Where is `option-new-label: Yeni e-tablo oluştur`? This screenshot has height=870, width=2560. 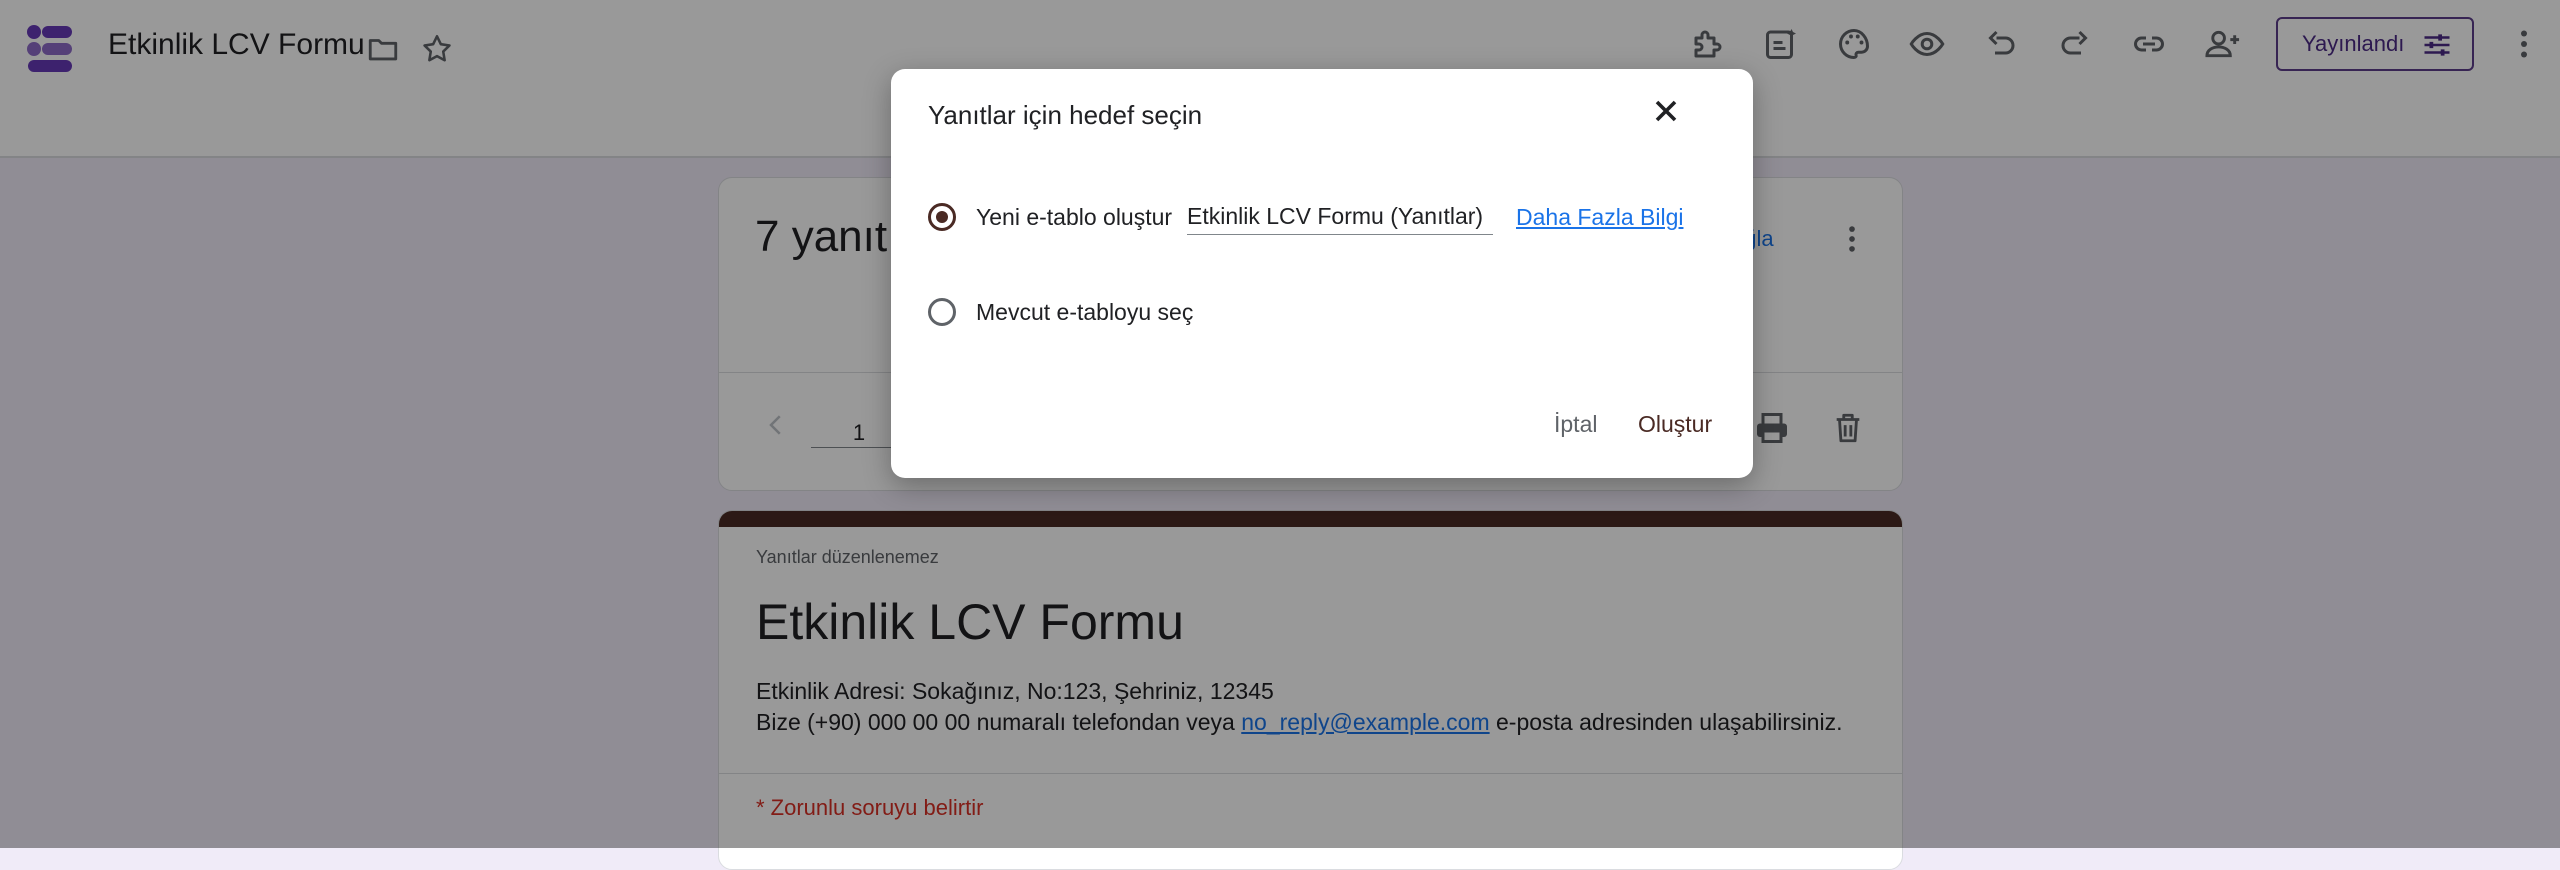 option-new-label: Yeni e-tablo oluştur is located at coordinates (1074, 216).